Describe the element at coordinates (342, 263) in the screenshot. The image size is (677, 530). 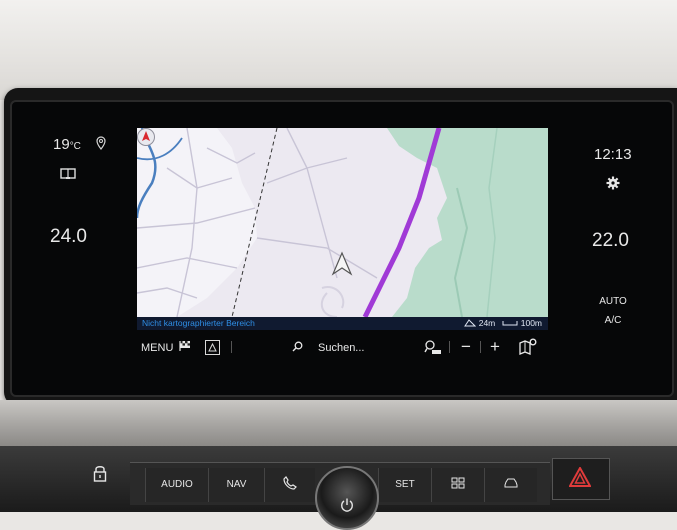
I see `vehicle-position-marker` at that location.